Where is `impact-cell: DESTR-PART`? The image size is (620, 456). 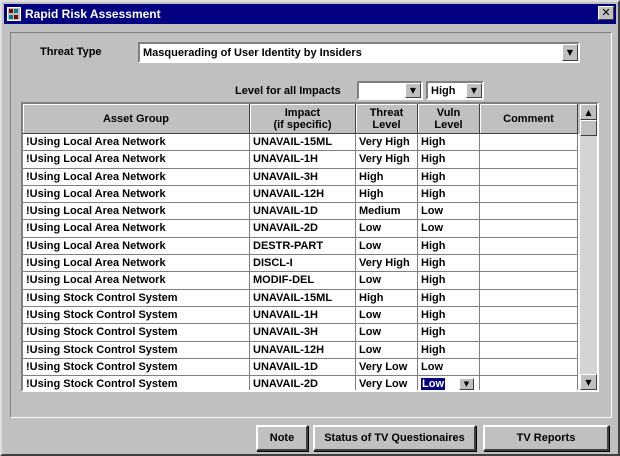
impact-cell: DESTR-PART is located at coordinates (303, 246).